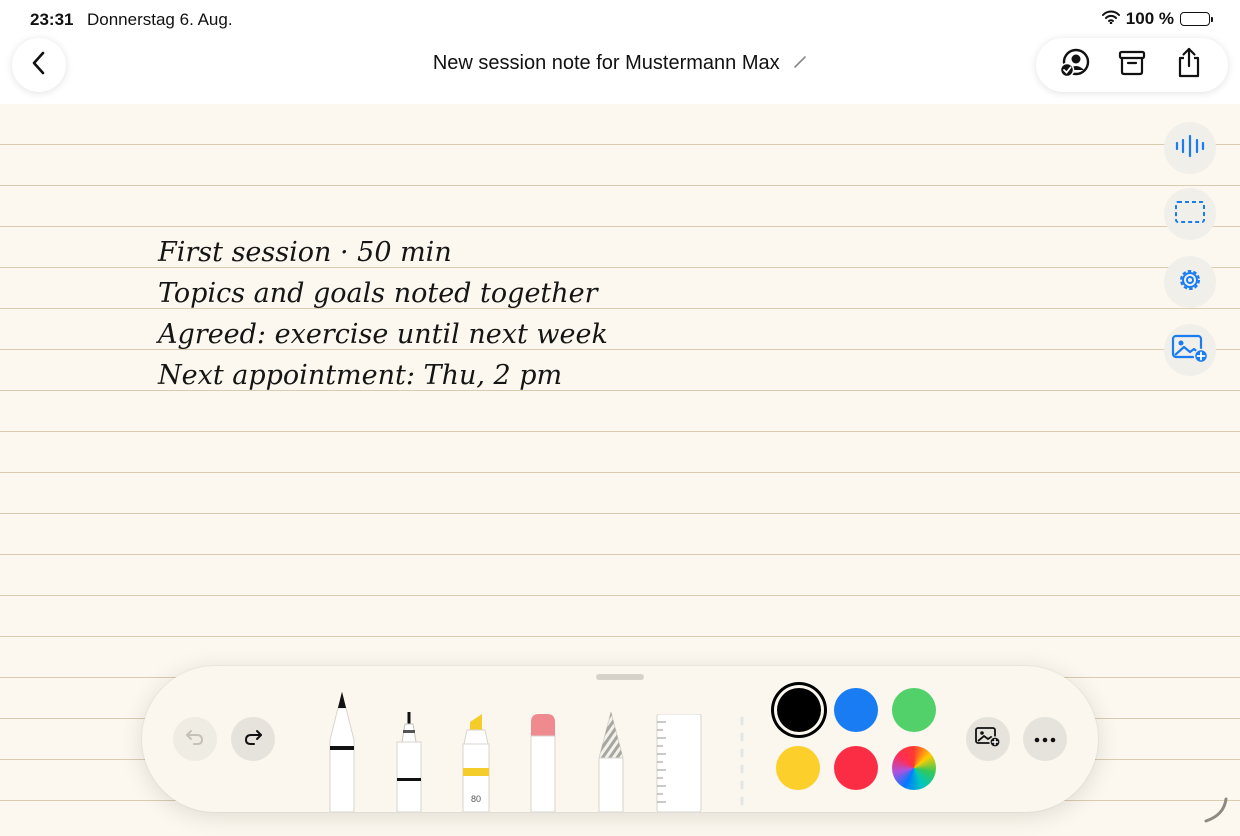 This screenshot has width=1240, height=836. I want to click on settings-button, so click(1190, 282).